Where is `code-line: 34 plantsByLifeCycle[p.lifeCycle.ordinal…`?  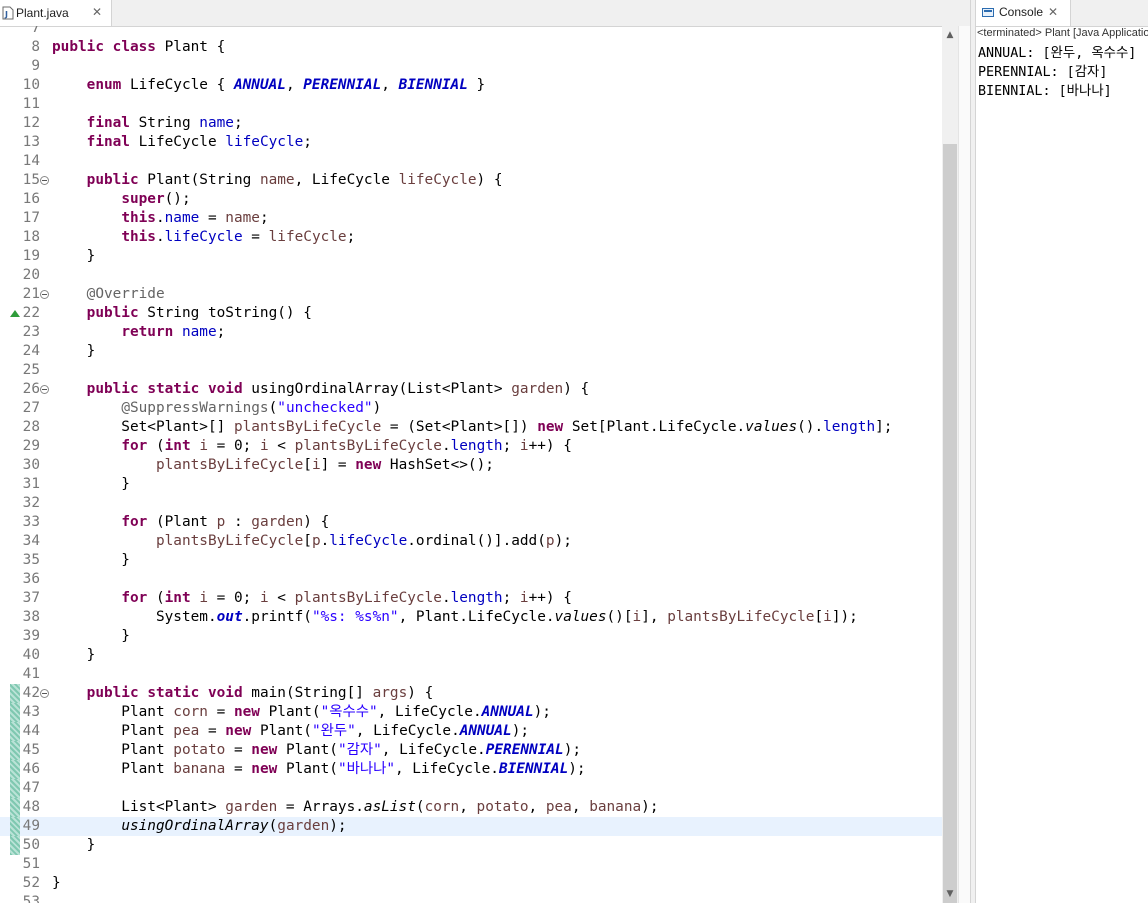 code-line: 34 plantsByLifeCycle[p.lifeCycle.ordinal… is located at coordinates (471, 541).